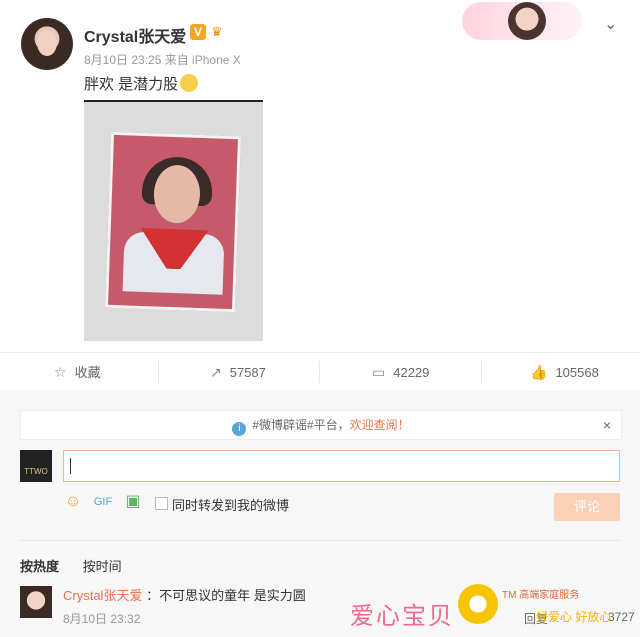  I want to click on verified-badge: V, so click(198, 32).